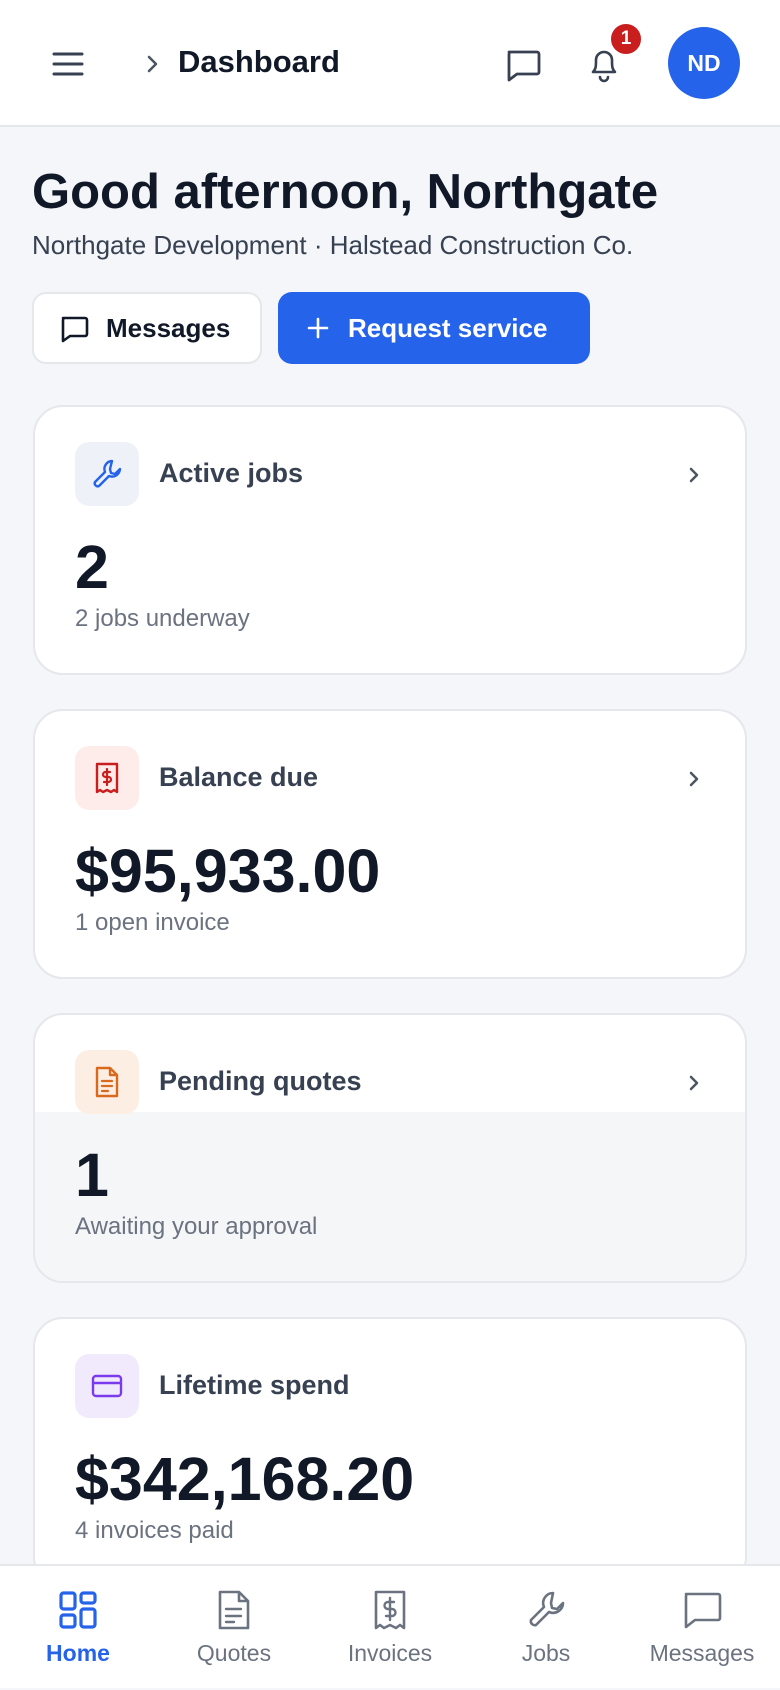 This screenshot has width=780, height=1690. Describe the element at coordinates (260, 1081) in the screenshot. I see `card-label: Pending quotes` at that location.